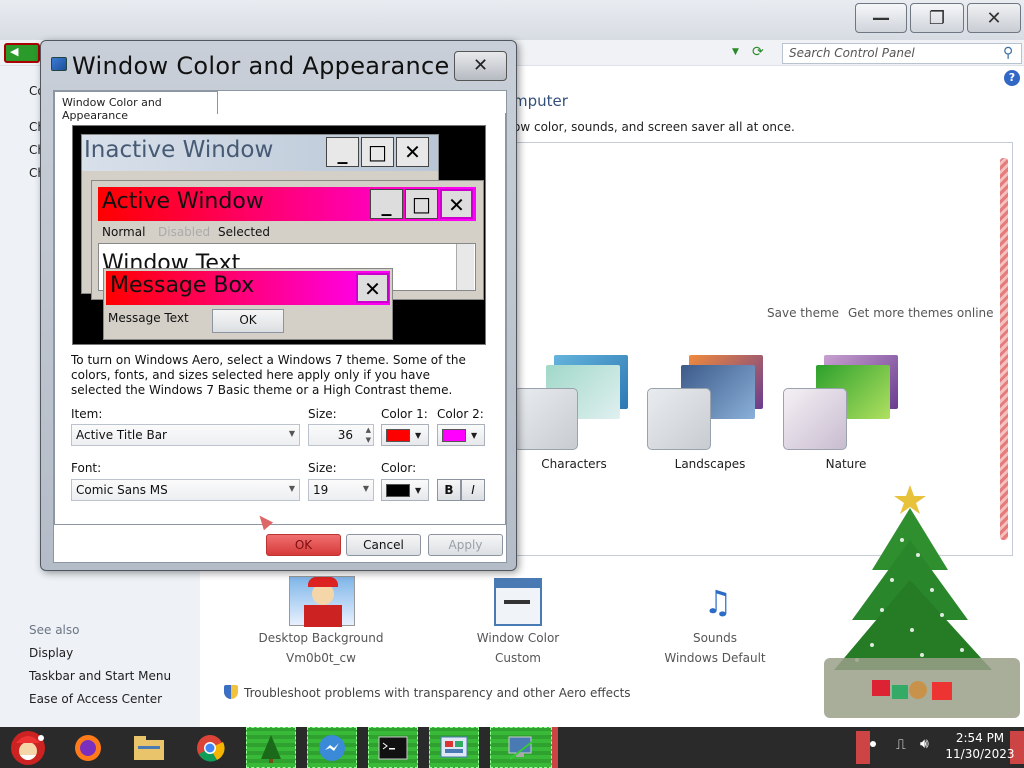 This screenshot has height=768, width=1024. I want to click on item-select-value: Active Title Bar, so click(121, 435).